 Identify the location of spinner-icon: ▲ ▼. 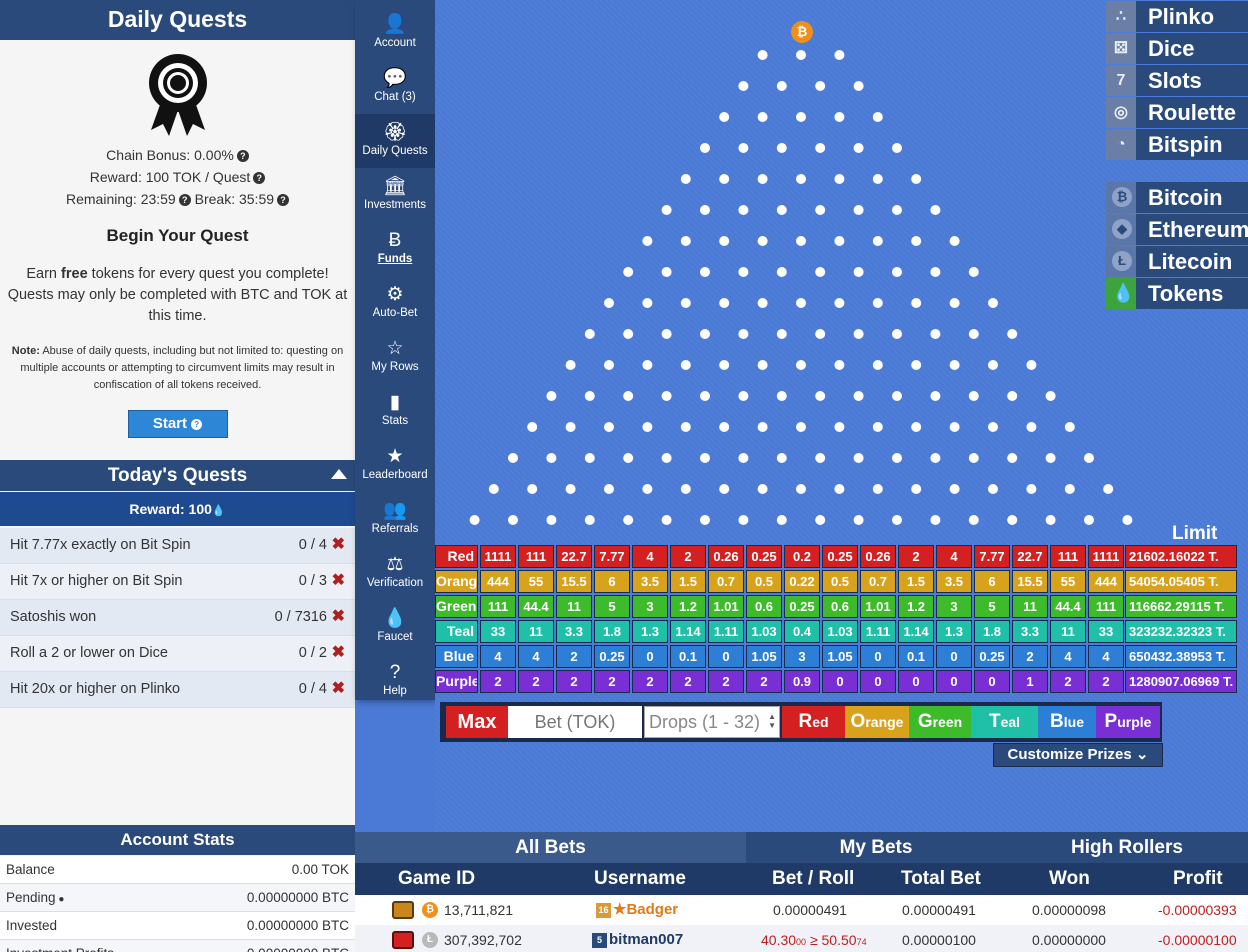
(772, 721).